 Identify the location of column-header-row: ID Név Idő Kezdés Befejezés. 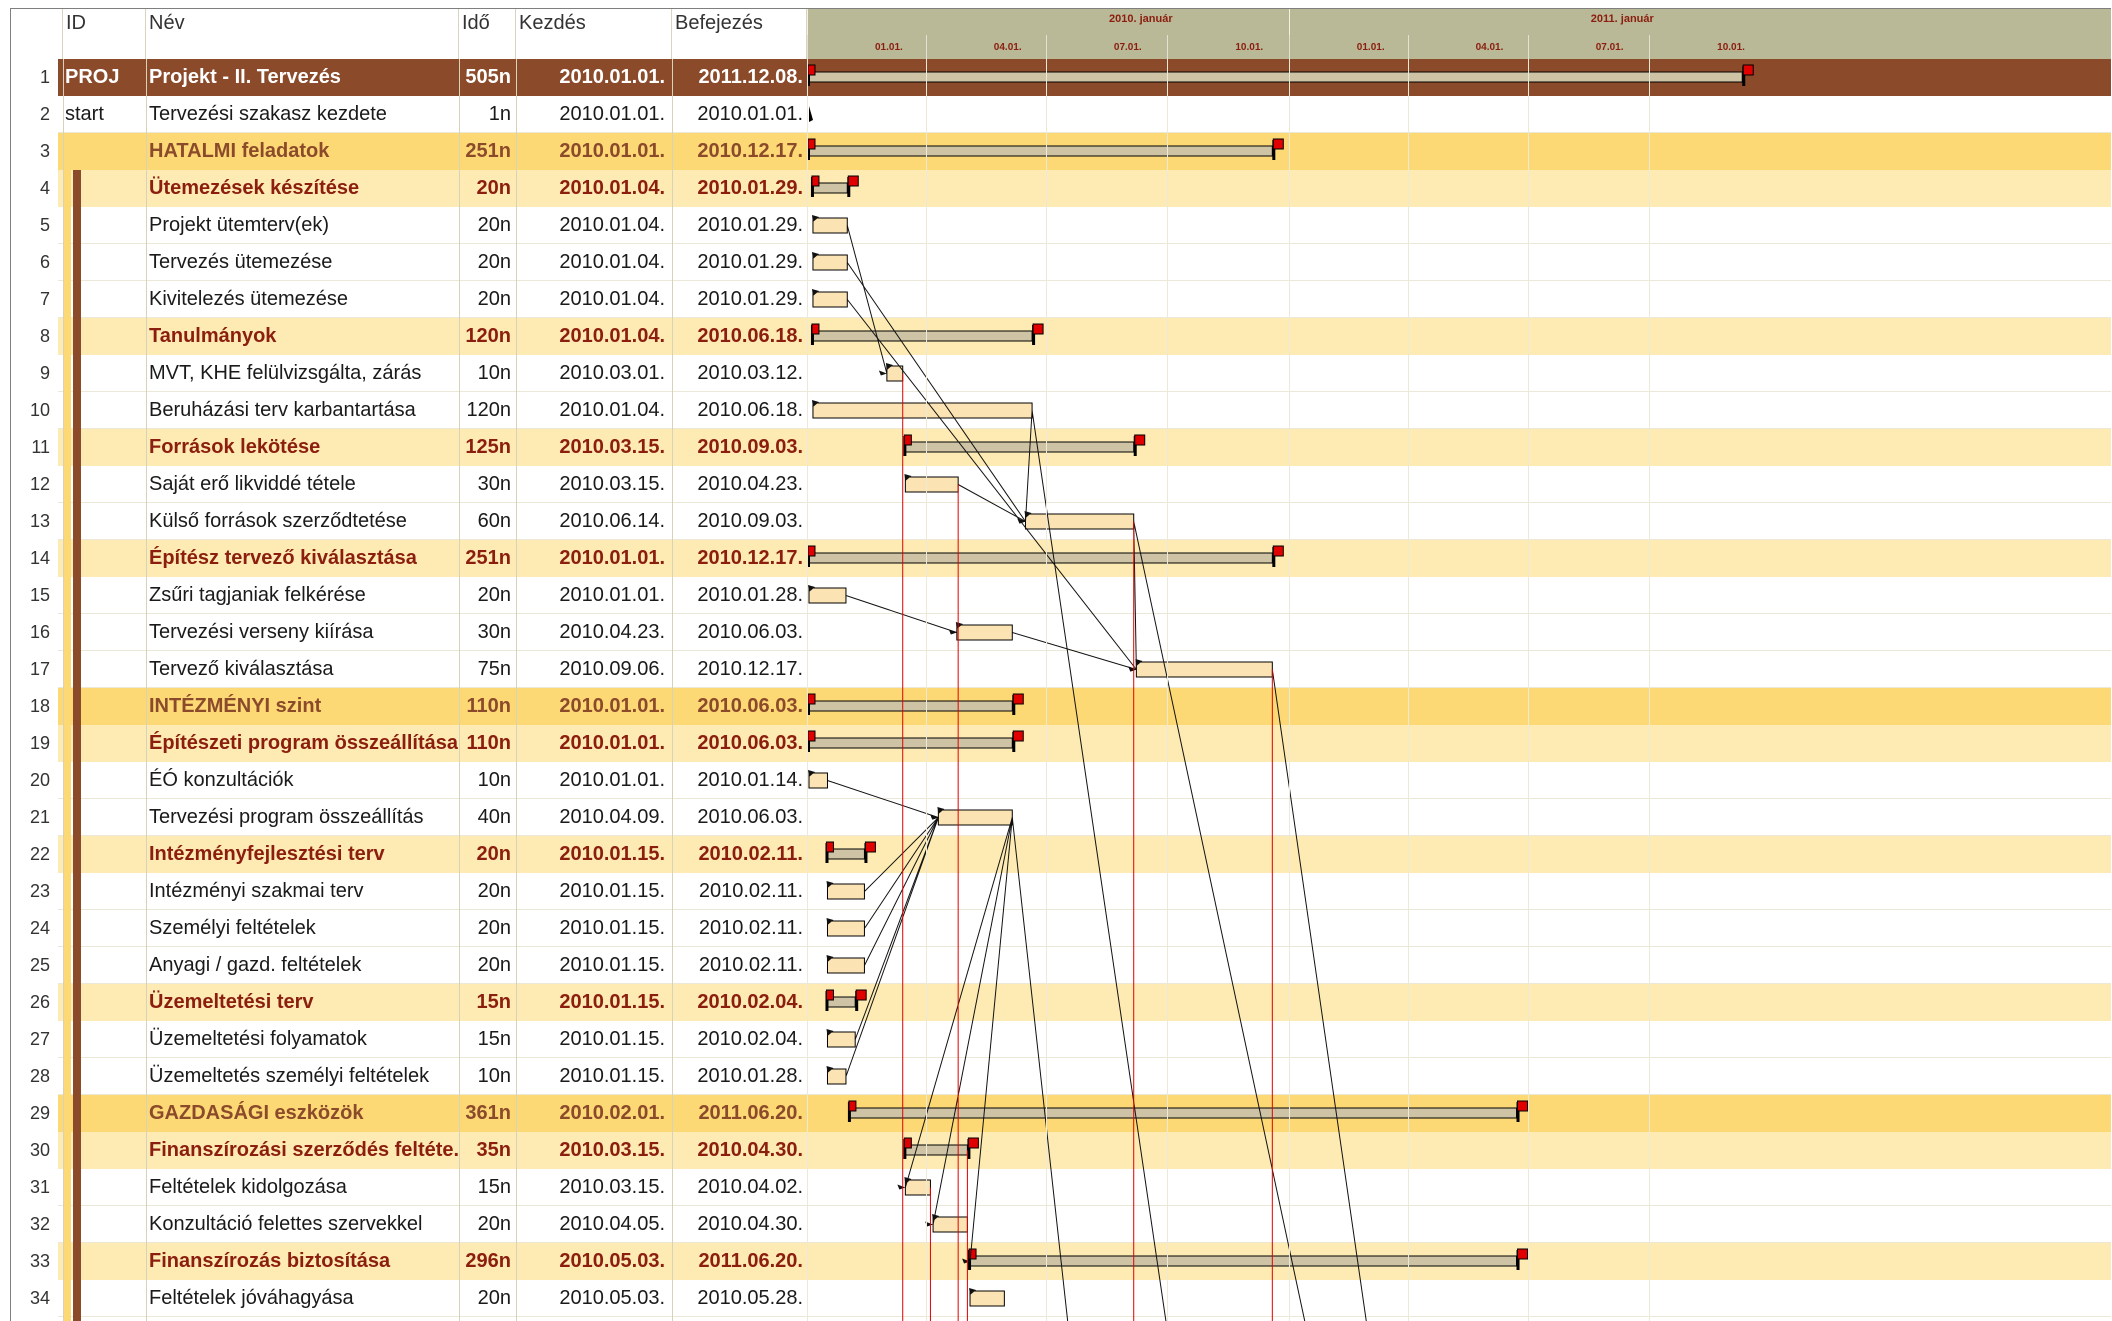
(409, 34).